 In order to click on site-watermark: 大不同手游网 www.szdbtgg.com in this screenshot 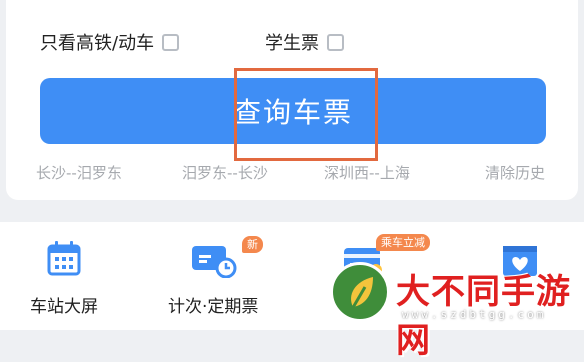, I will do `click(455, 309)`.